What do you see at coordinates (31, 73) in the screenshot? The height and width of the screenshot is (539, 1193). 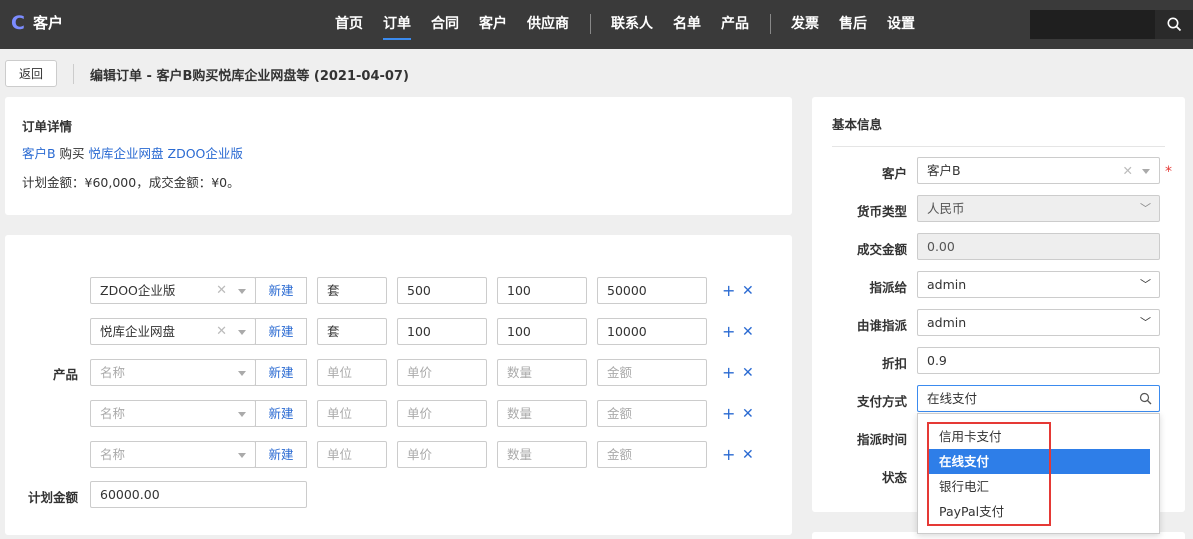 I see `back-button: 返回` at bounding box center [31, 73].